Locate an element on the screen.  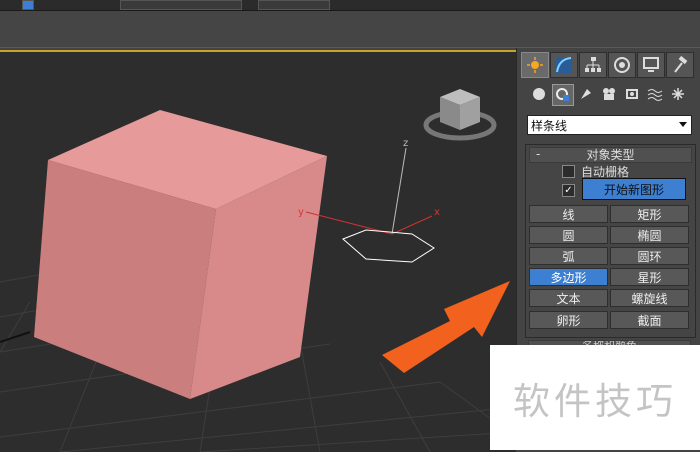
object-type-rollout-header: - 对象类型 is located at coordinates (610, 155).